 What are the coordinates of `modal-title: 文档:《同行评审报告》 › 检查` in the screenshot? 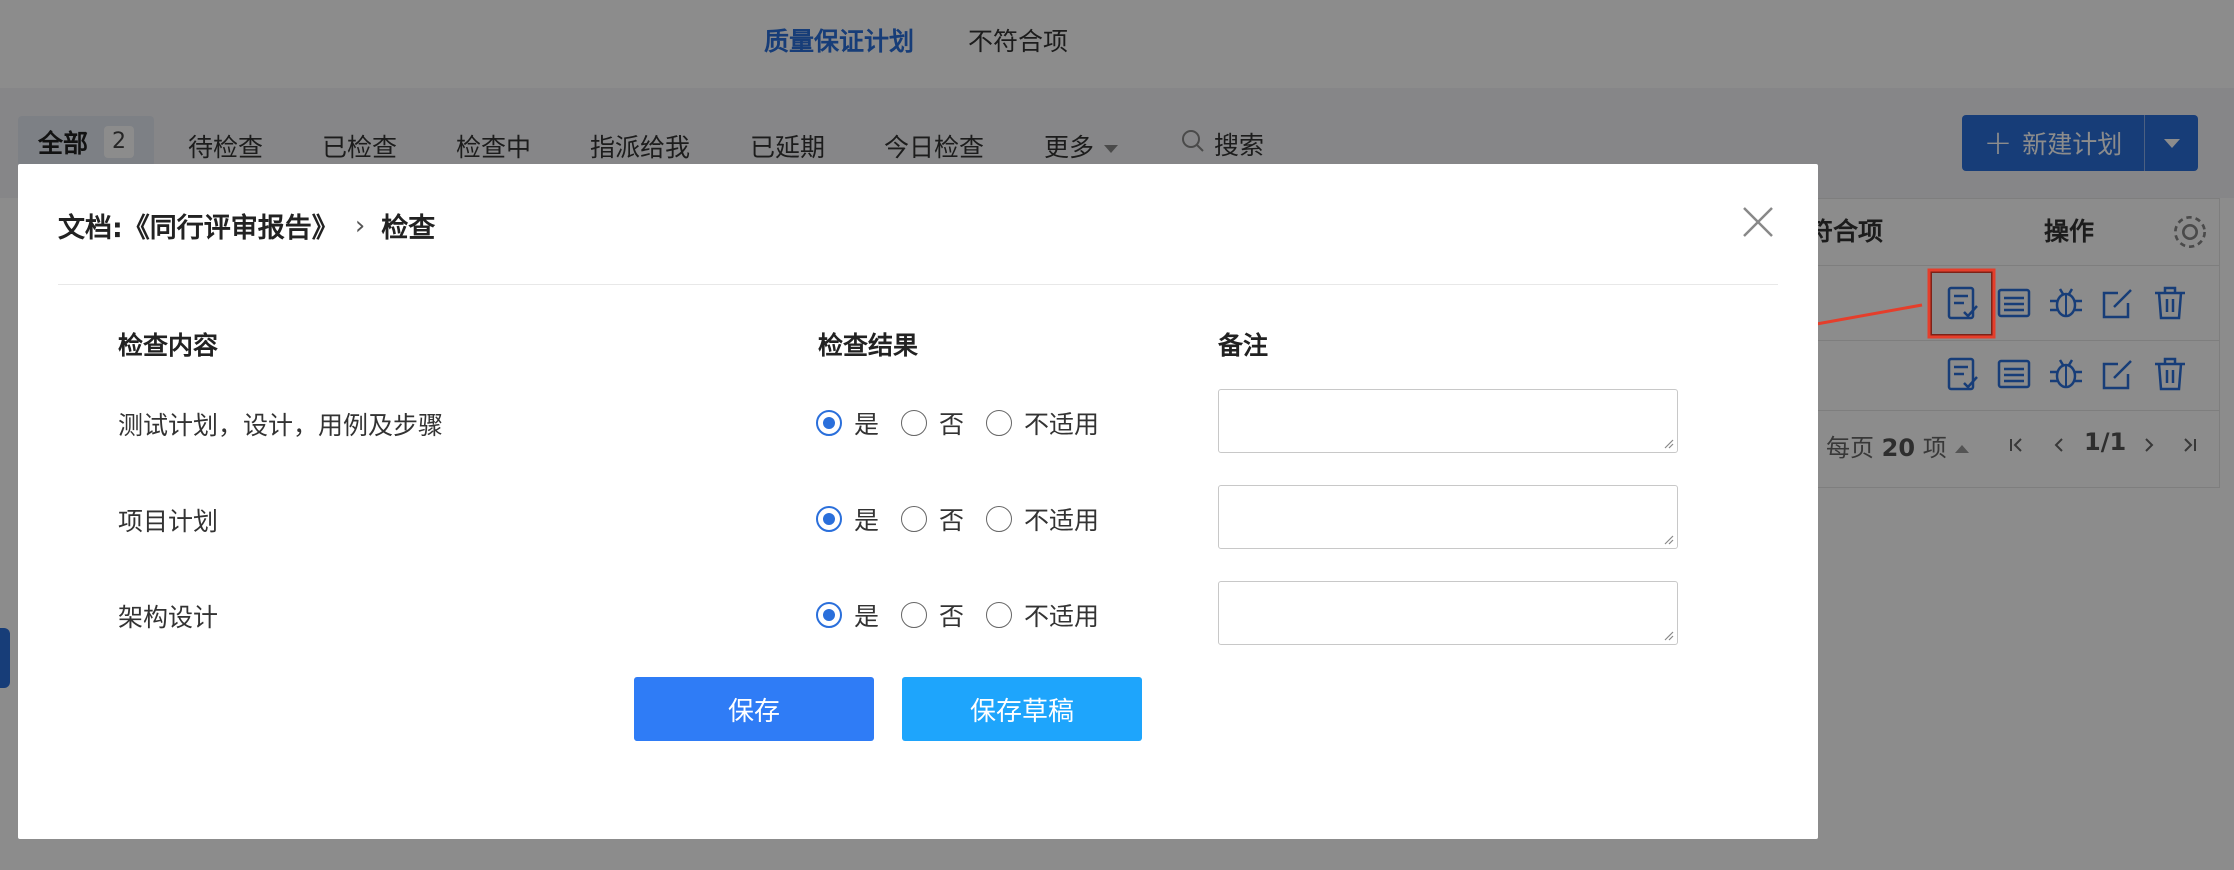 It's located at (246, 225).